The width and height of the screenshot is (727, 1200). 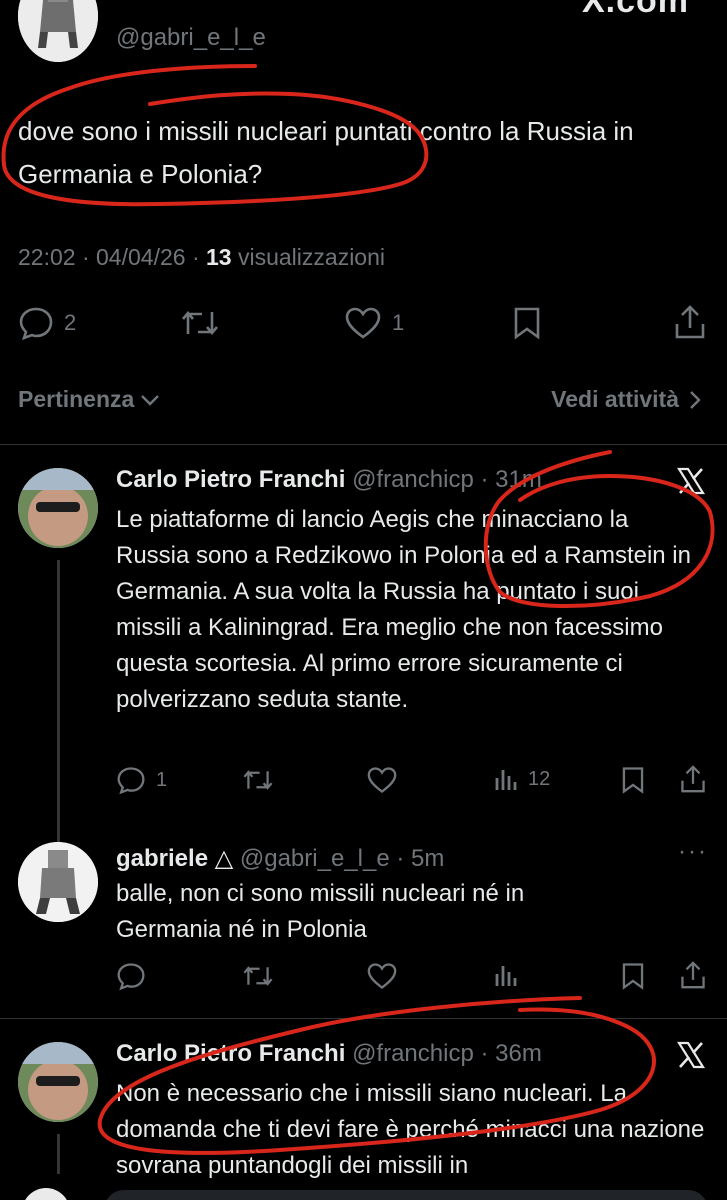 What do you see at coordinates (315, 858) in the screenshot?
I see `author-handle: @gabri_e_l_e` at bounding box center [315, 858].